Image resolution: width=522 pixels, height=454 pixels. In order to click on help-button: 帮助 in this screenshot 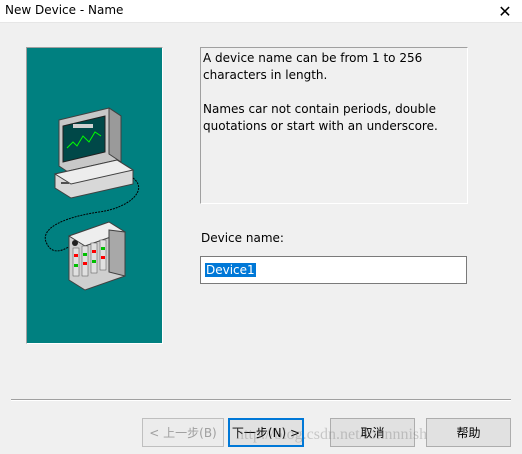, I will do `click(468, 432)`.